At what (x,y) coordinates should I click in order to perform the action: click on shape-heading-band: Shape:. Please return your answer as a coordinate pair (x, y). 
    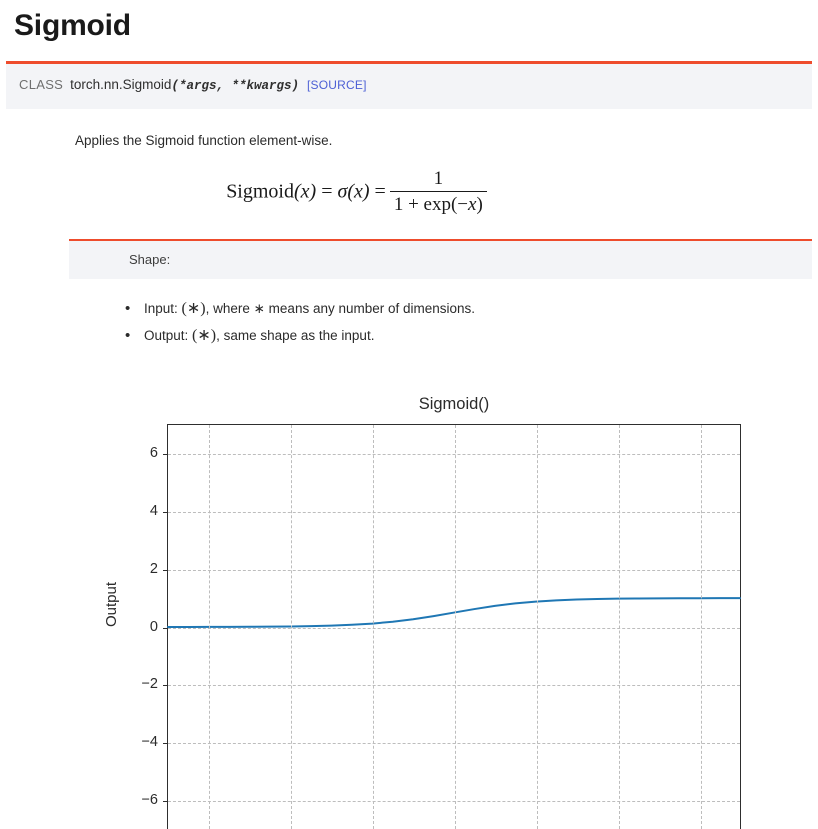
    Looking at the image, I should click on (440, 259).